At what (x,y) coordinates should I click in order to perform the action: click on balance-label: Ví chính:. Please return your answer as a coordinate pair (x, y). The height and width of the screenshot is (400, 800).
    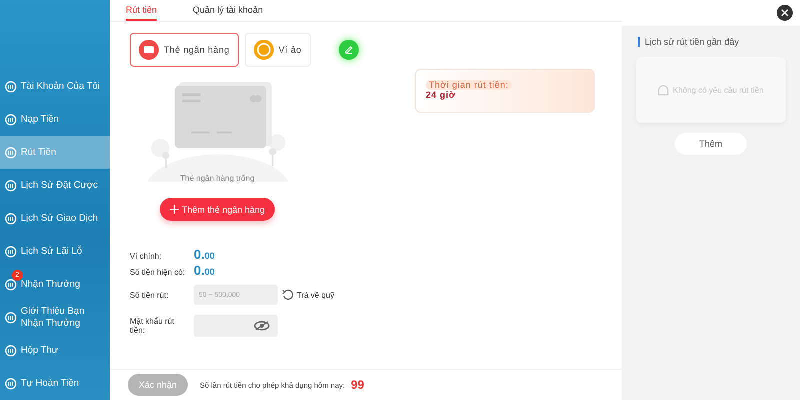
    Looking at the image, I should click on (146, 256).